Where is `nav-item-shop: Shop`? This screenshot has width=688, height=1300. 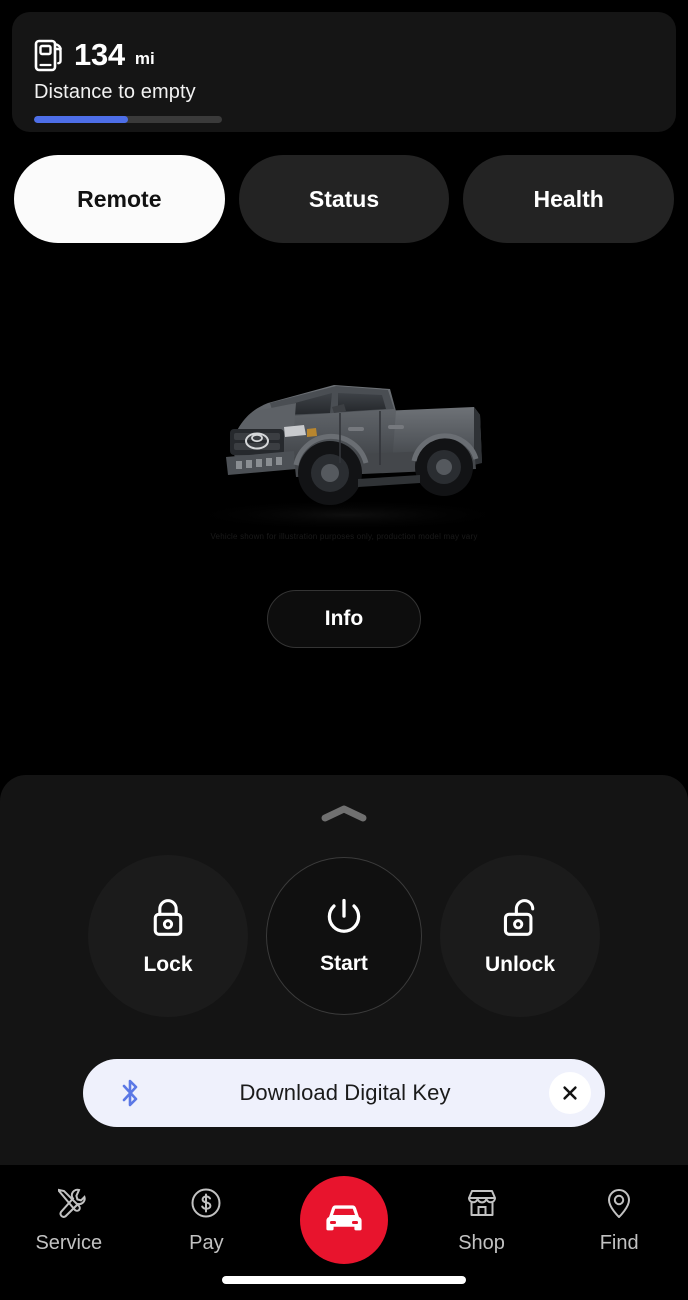
nav-item-shop: Shop is located at coordinates (482, 1220).